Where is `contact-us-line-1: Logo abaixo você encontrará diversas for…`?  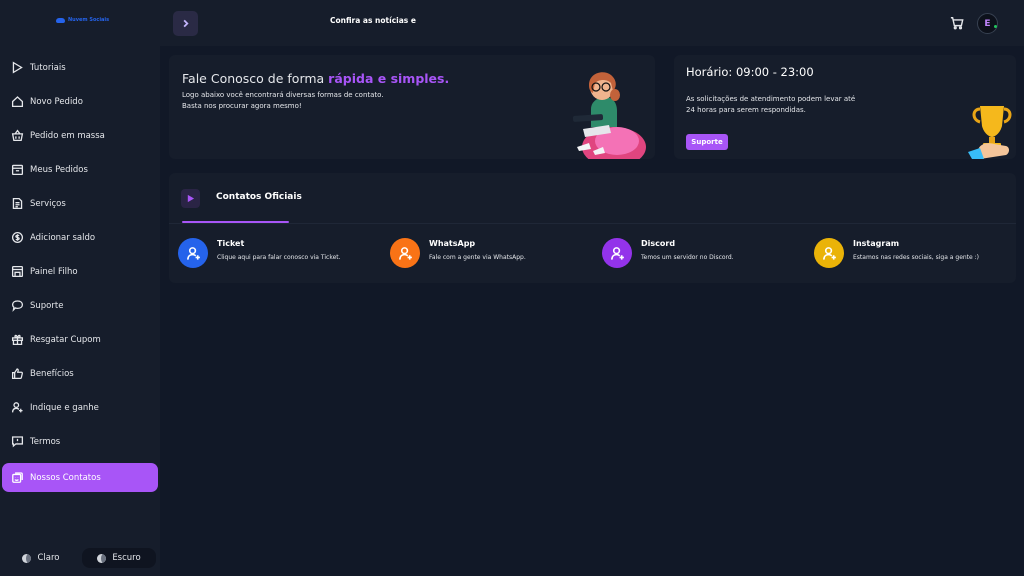
contact-us-line-1: Logo abaixo você encontrará diversas for… is located at coordinates (283, 95).